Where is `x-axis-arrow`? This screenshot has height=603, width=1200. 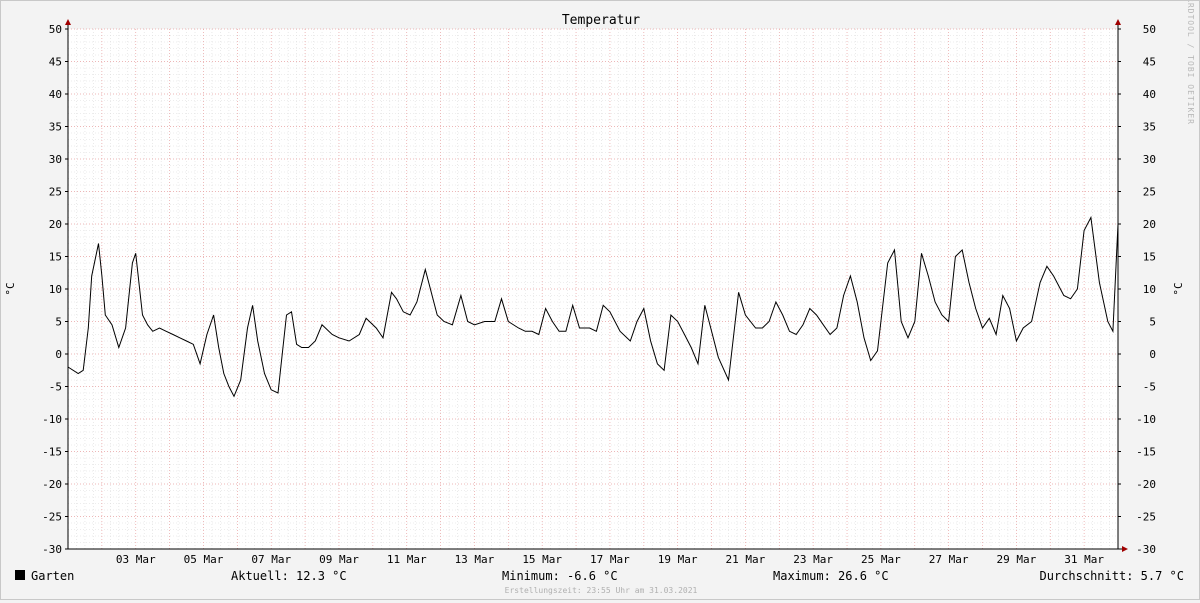 x-axis-arrow is located at coordinates (1125, 549).